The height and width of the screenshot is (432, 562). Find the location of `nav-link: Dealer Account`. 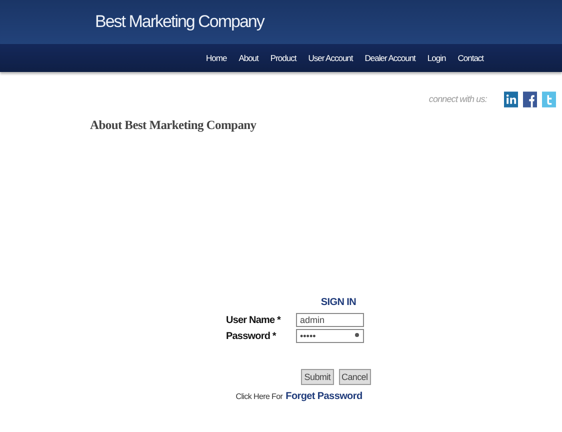

nav-link: Dealer Account is located at coordinates (390, 58).